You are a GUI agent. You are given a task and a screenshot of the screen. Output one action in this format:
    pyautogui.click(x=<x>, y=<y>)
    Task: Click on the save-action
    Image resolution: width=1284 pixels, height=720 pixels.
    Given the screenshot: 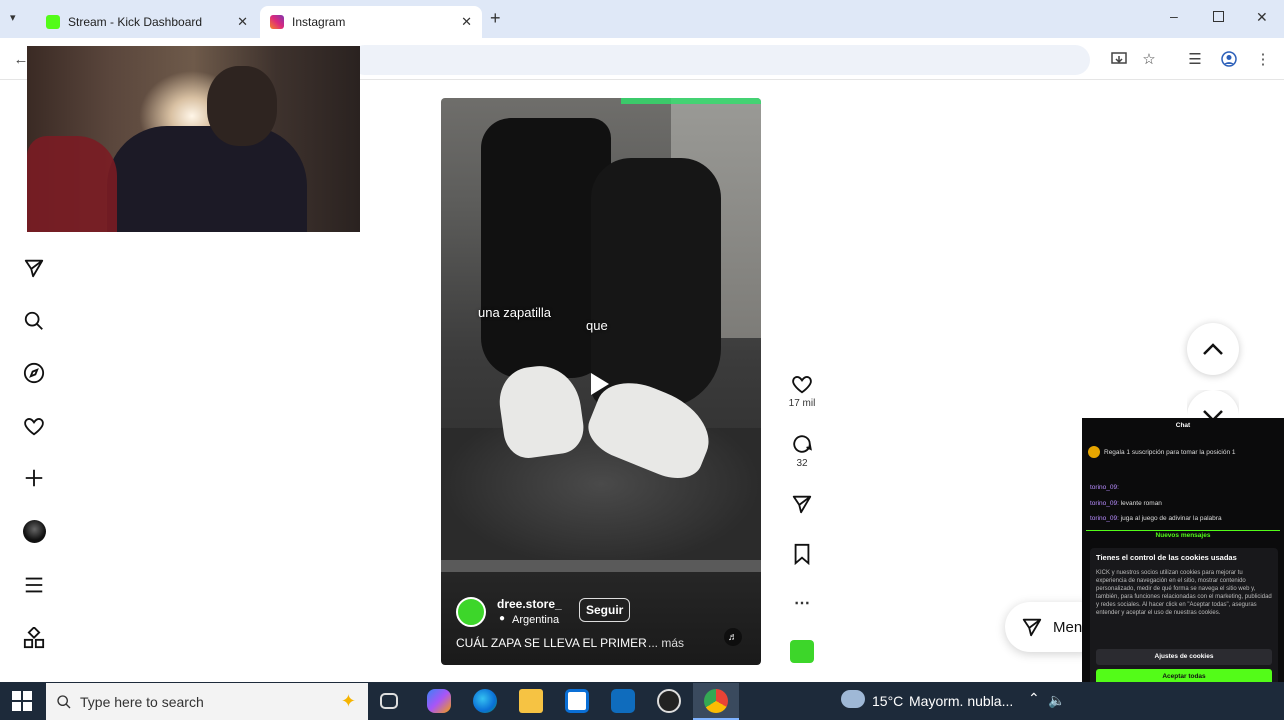 What is the action you would take?
    pyautogui.click(x=802, y=554)
    